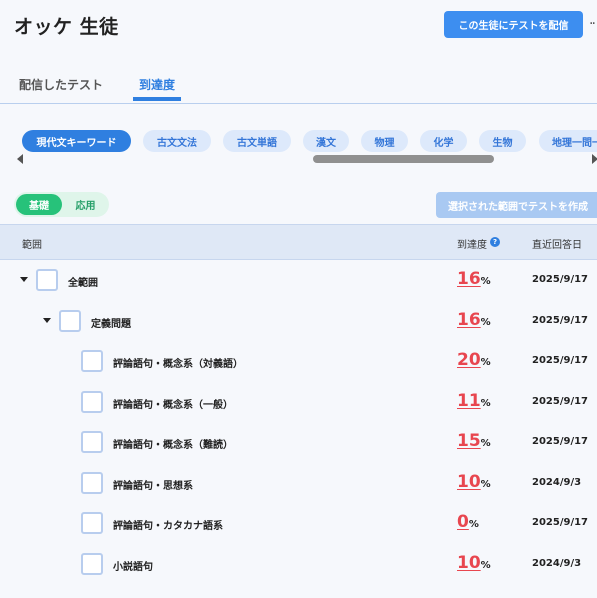 The image size is (597, 598). Describe the element at coordinates (513, 24) in the screenshot. I see `deliver-test-button: この生徒にテストを配信` at that location.